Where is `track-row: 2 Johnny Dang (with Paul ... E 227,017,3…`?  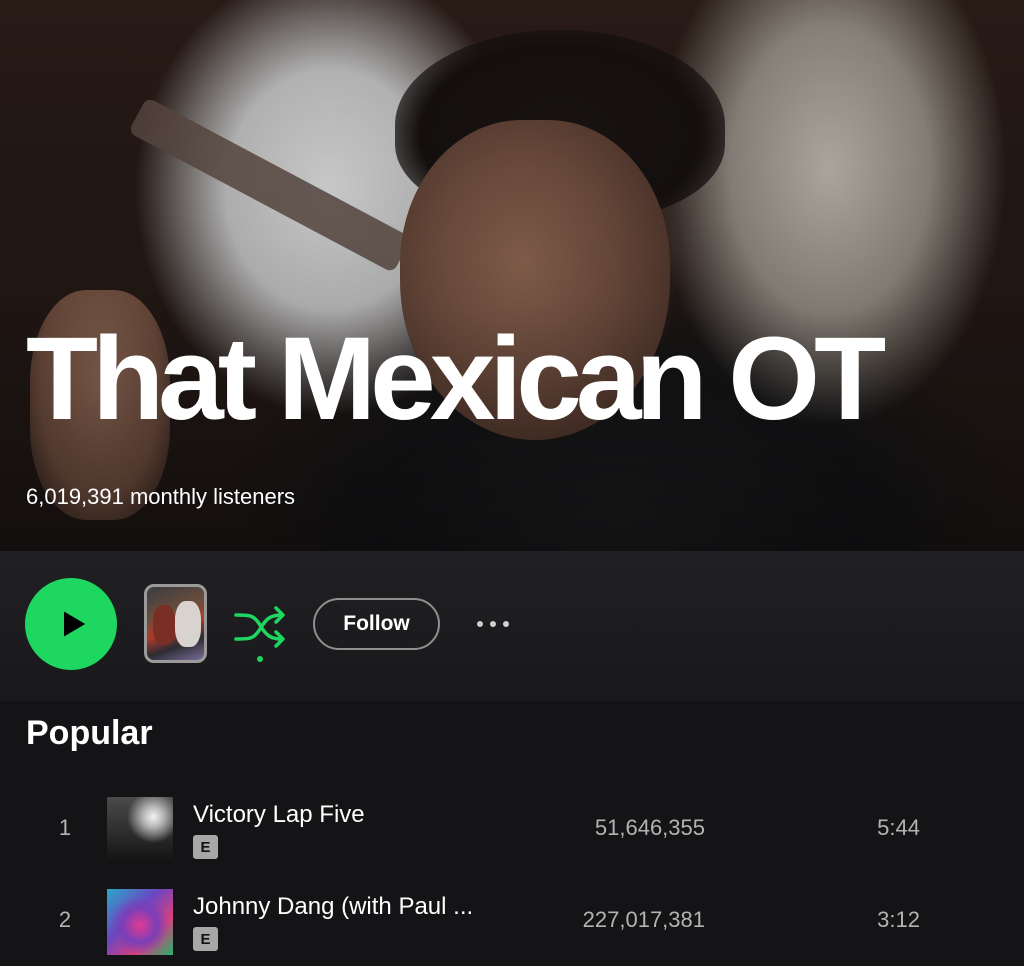 track-row: 2 Johnny Dang (with Paul ... E 227,017,3… is located at coordinates (512, 927).